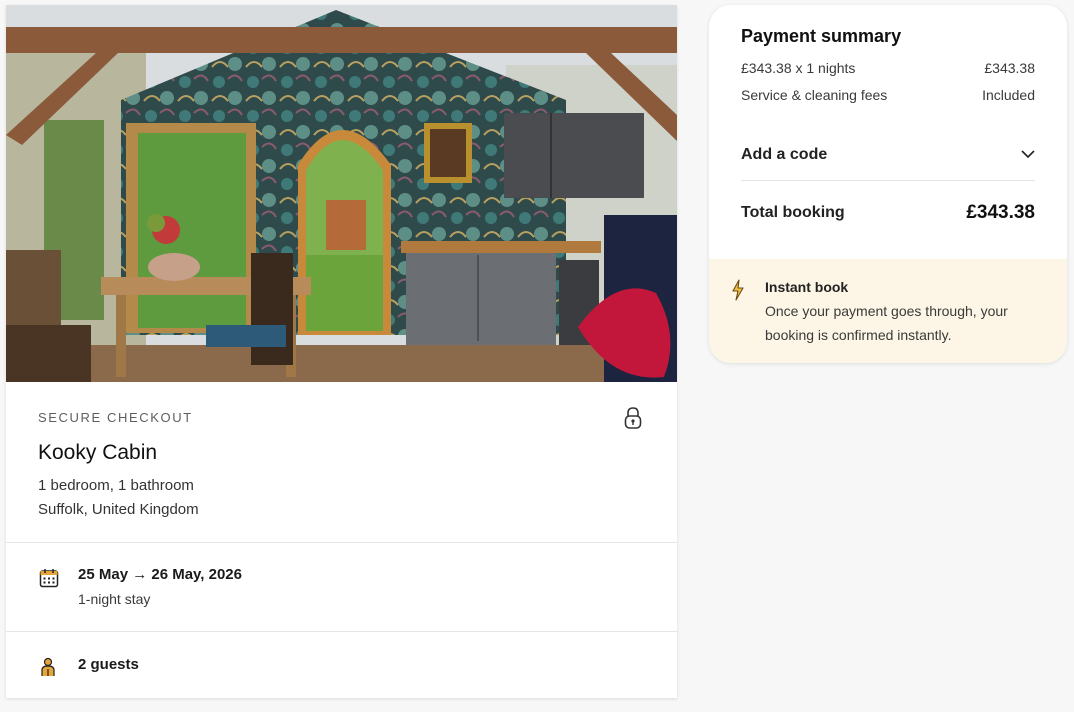  I want to click on fees-line: Service & cleaning fees Included, so click(888, 95).